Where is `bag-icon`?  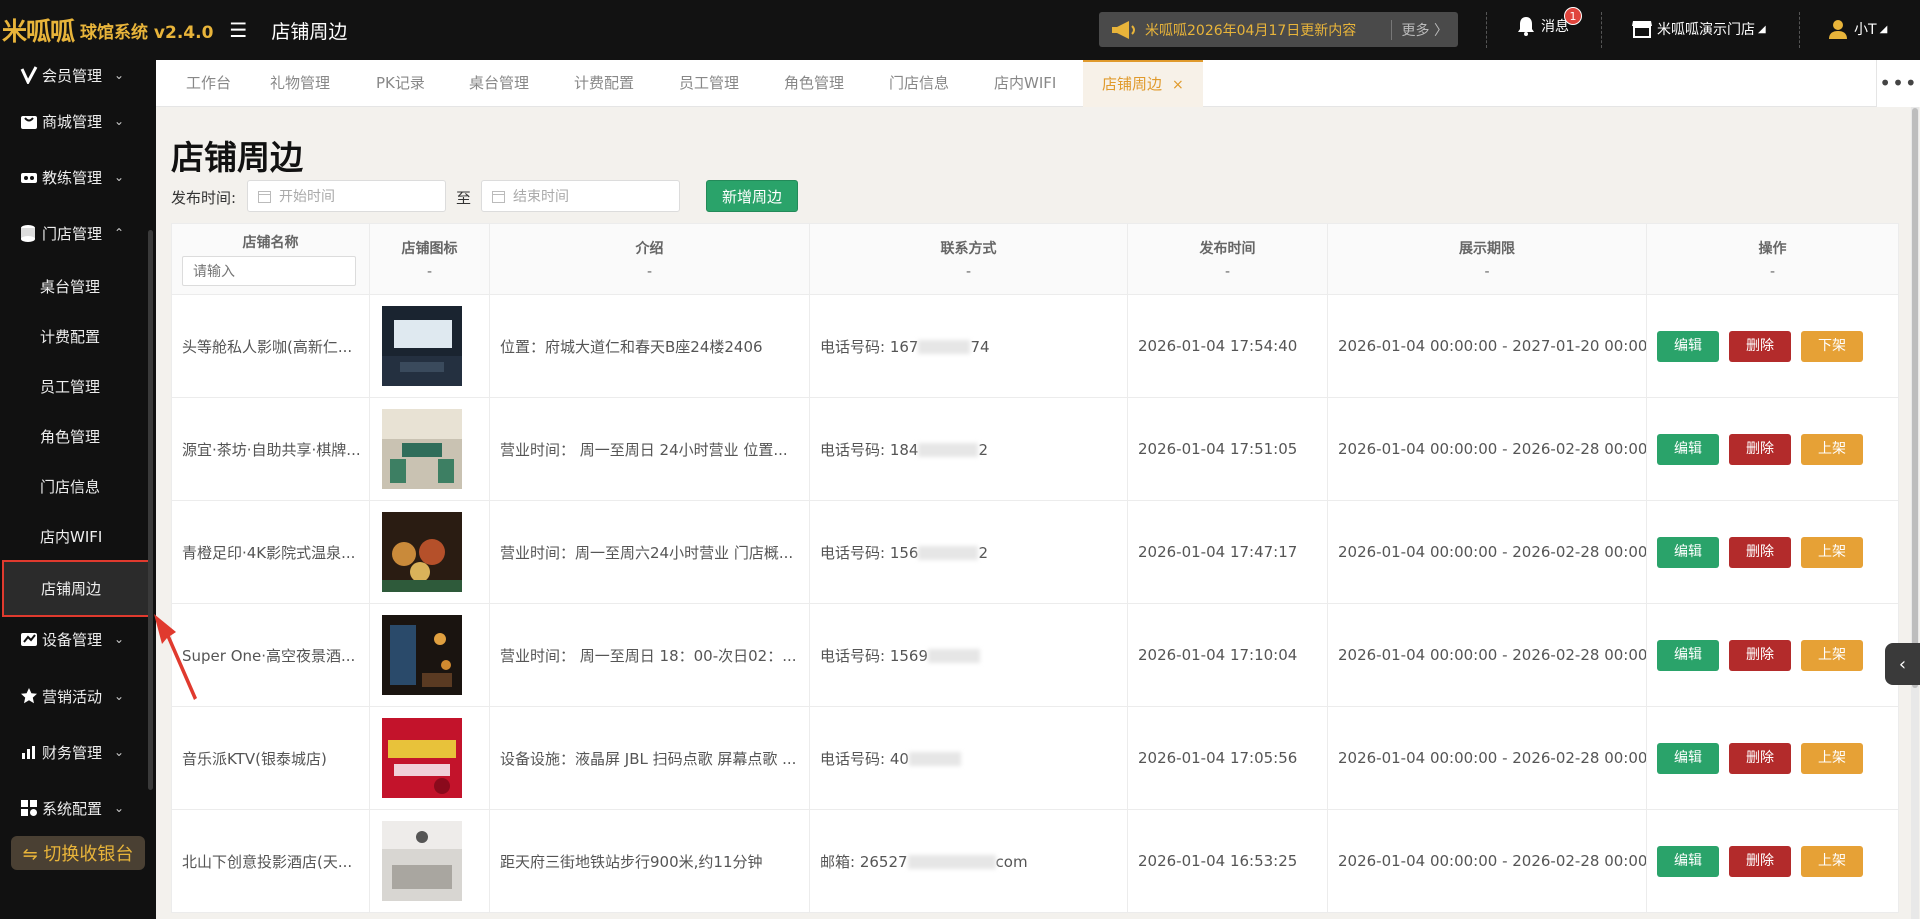
bag-icon is located at coordinates (29, 122).